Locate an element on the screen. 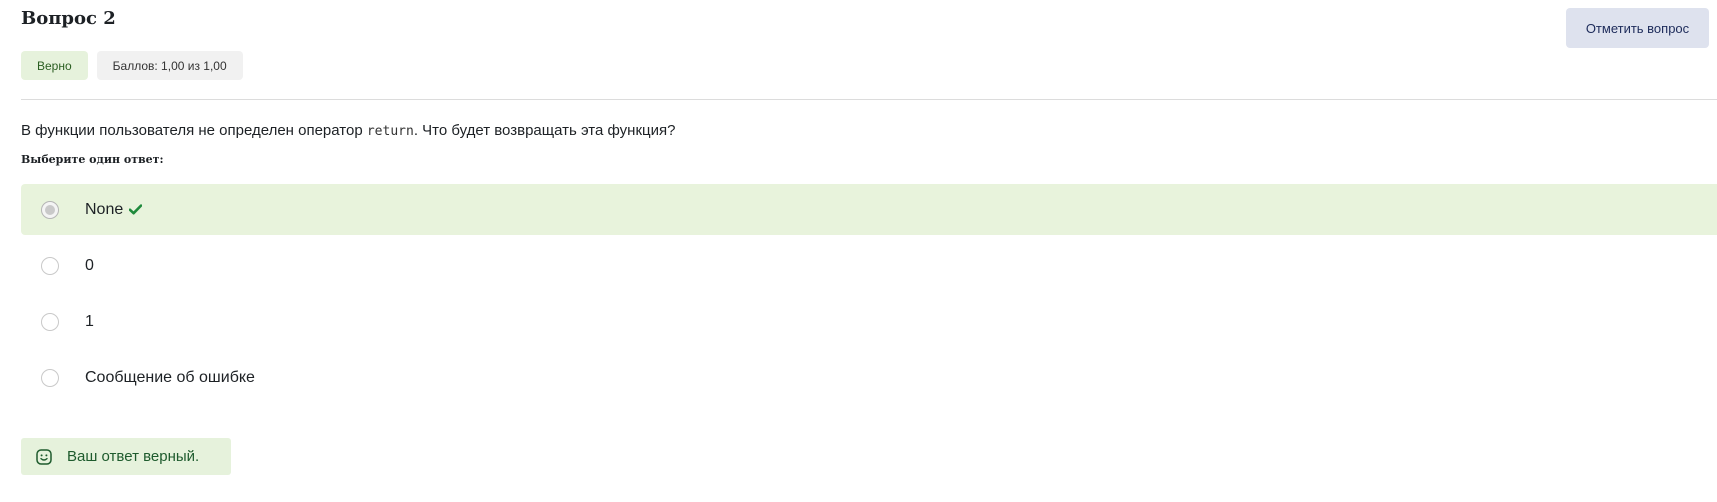 The width and height of the screenshot is (1717, 502). answer-option: None is located at coordinates (869, 209).